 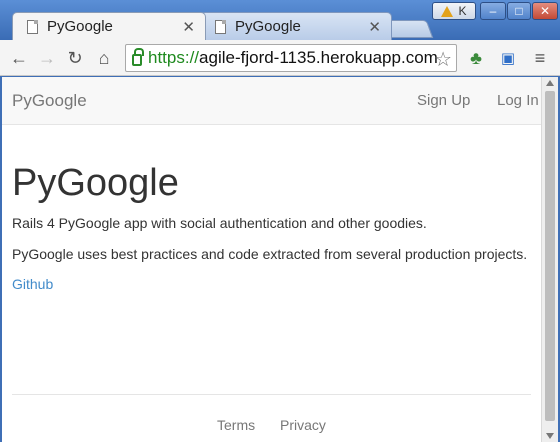 What do you see at coordinates (462, 11) in the screenshot?
I see `profile-initial: K` at bounding box center [462, 11].